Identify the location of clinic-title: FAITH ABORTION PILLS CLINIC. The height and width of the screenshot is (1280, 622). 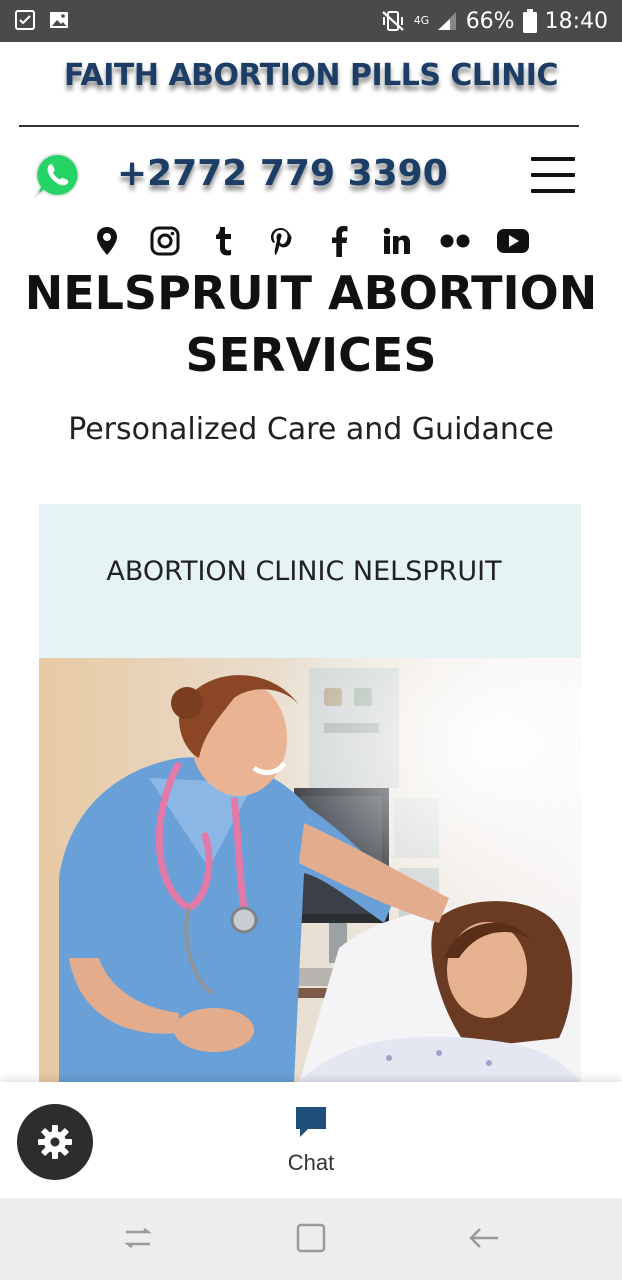
(311, 75).